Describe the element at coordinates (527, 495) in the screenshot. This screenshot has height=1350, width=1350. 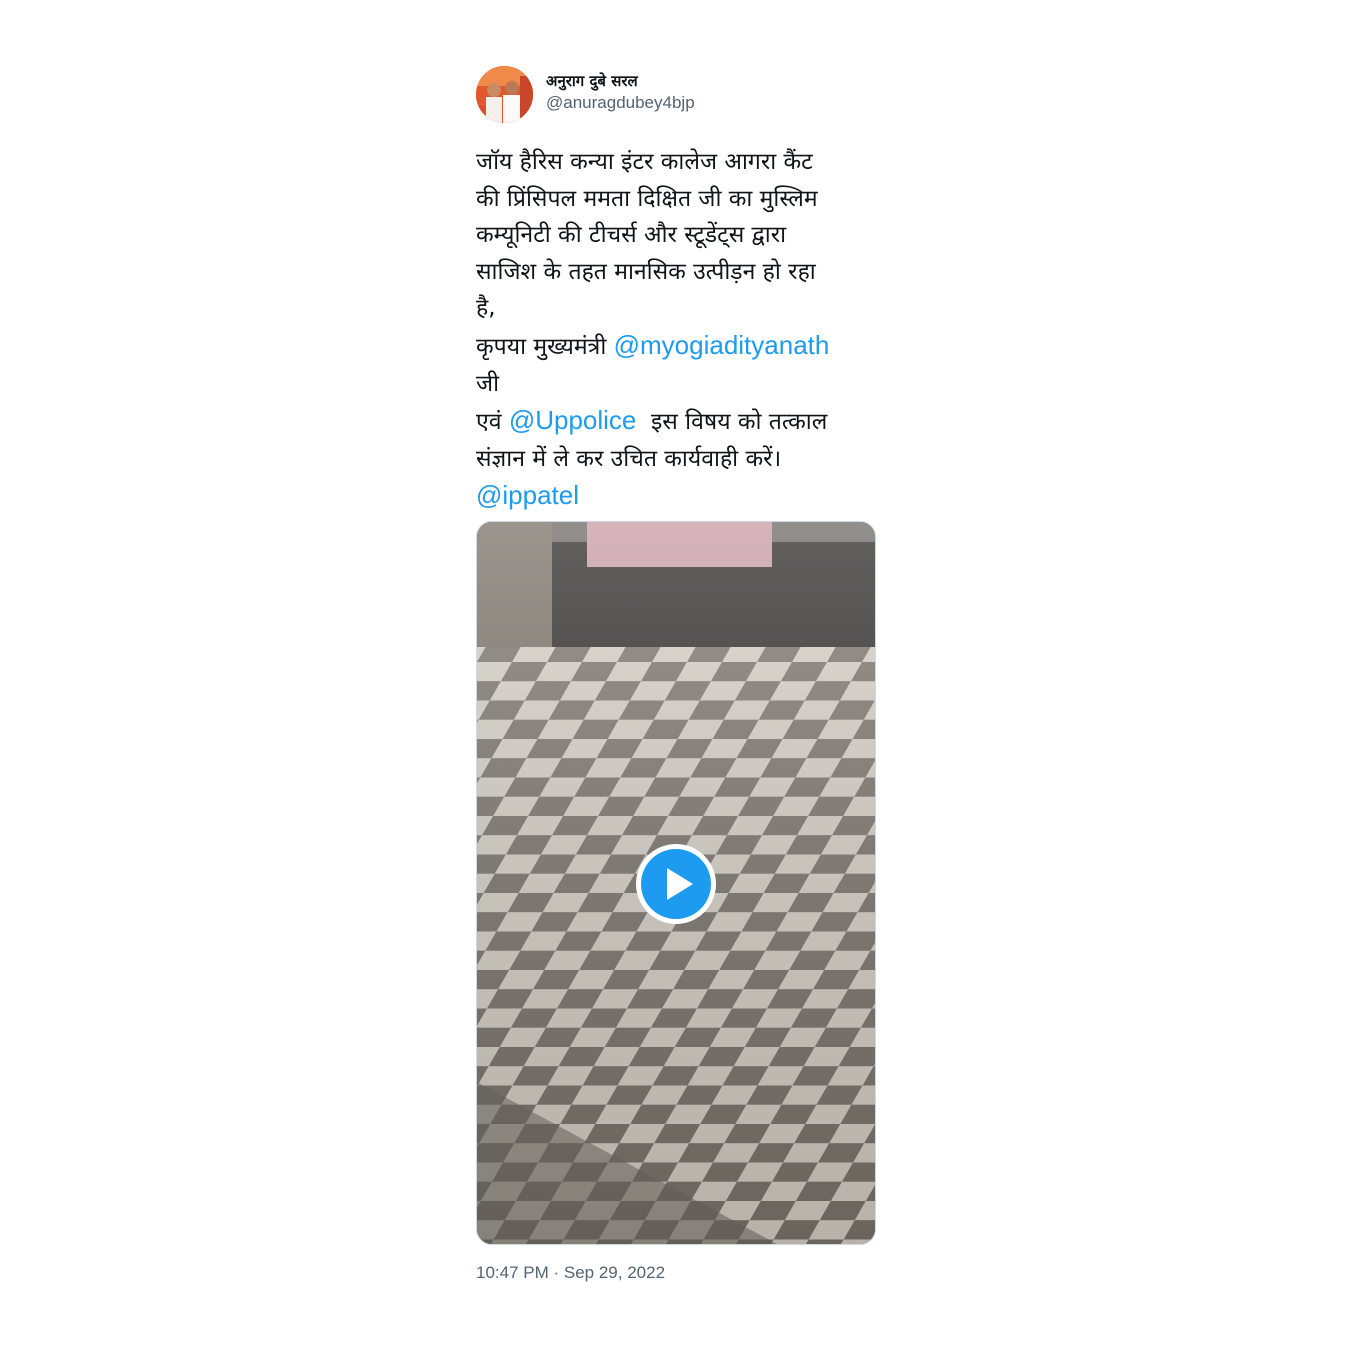
I see `mention-ippatel-link: @ippatel` at that location.